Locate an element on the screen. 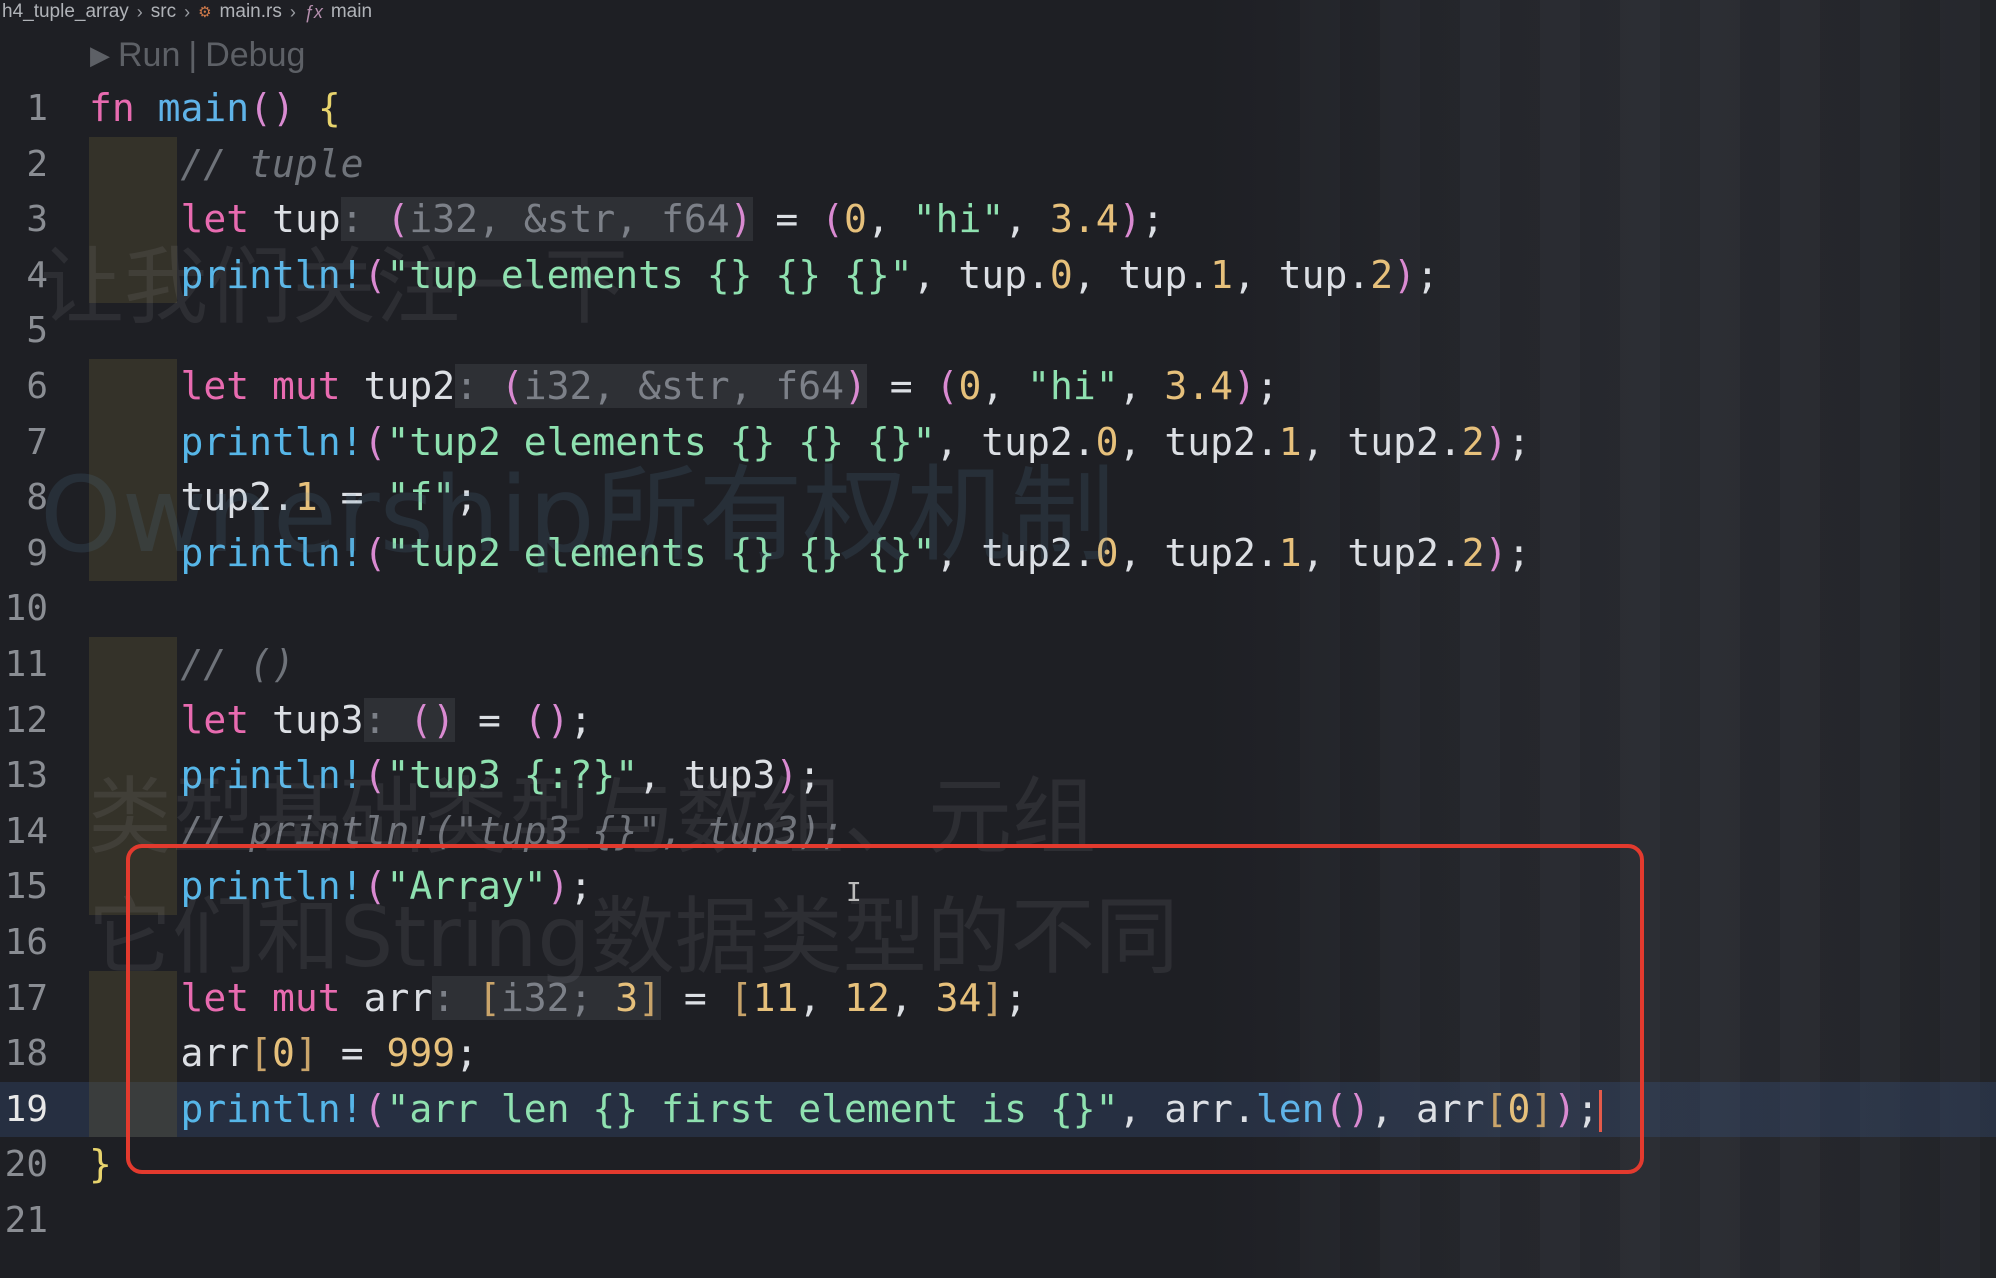  line-number: 19 is located at coordinates (26, 1109).